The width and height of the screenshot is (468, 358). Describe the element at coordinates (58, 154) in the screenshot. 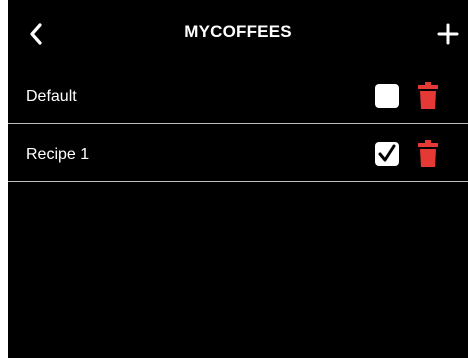

I see `recipe-label: Recipe 1` at that location.